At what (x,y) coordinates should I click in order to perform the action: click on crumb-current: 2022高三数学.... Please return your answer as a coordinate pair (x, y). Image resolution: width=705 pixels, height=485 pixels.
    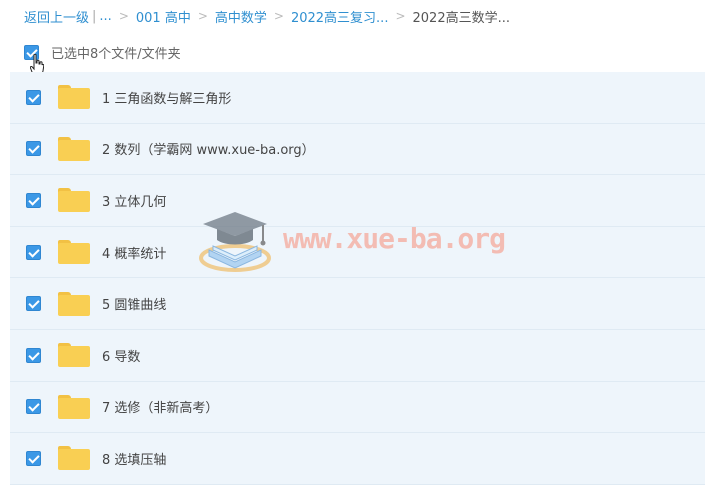
    Looking at the image, I should click on (461, 18).